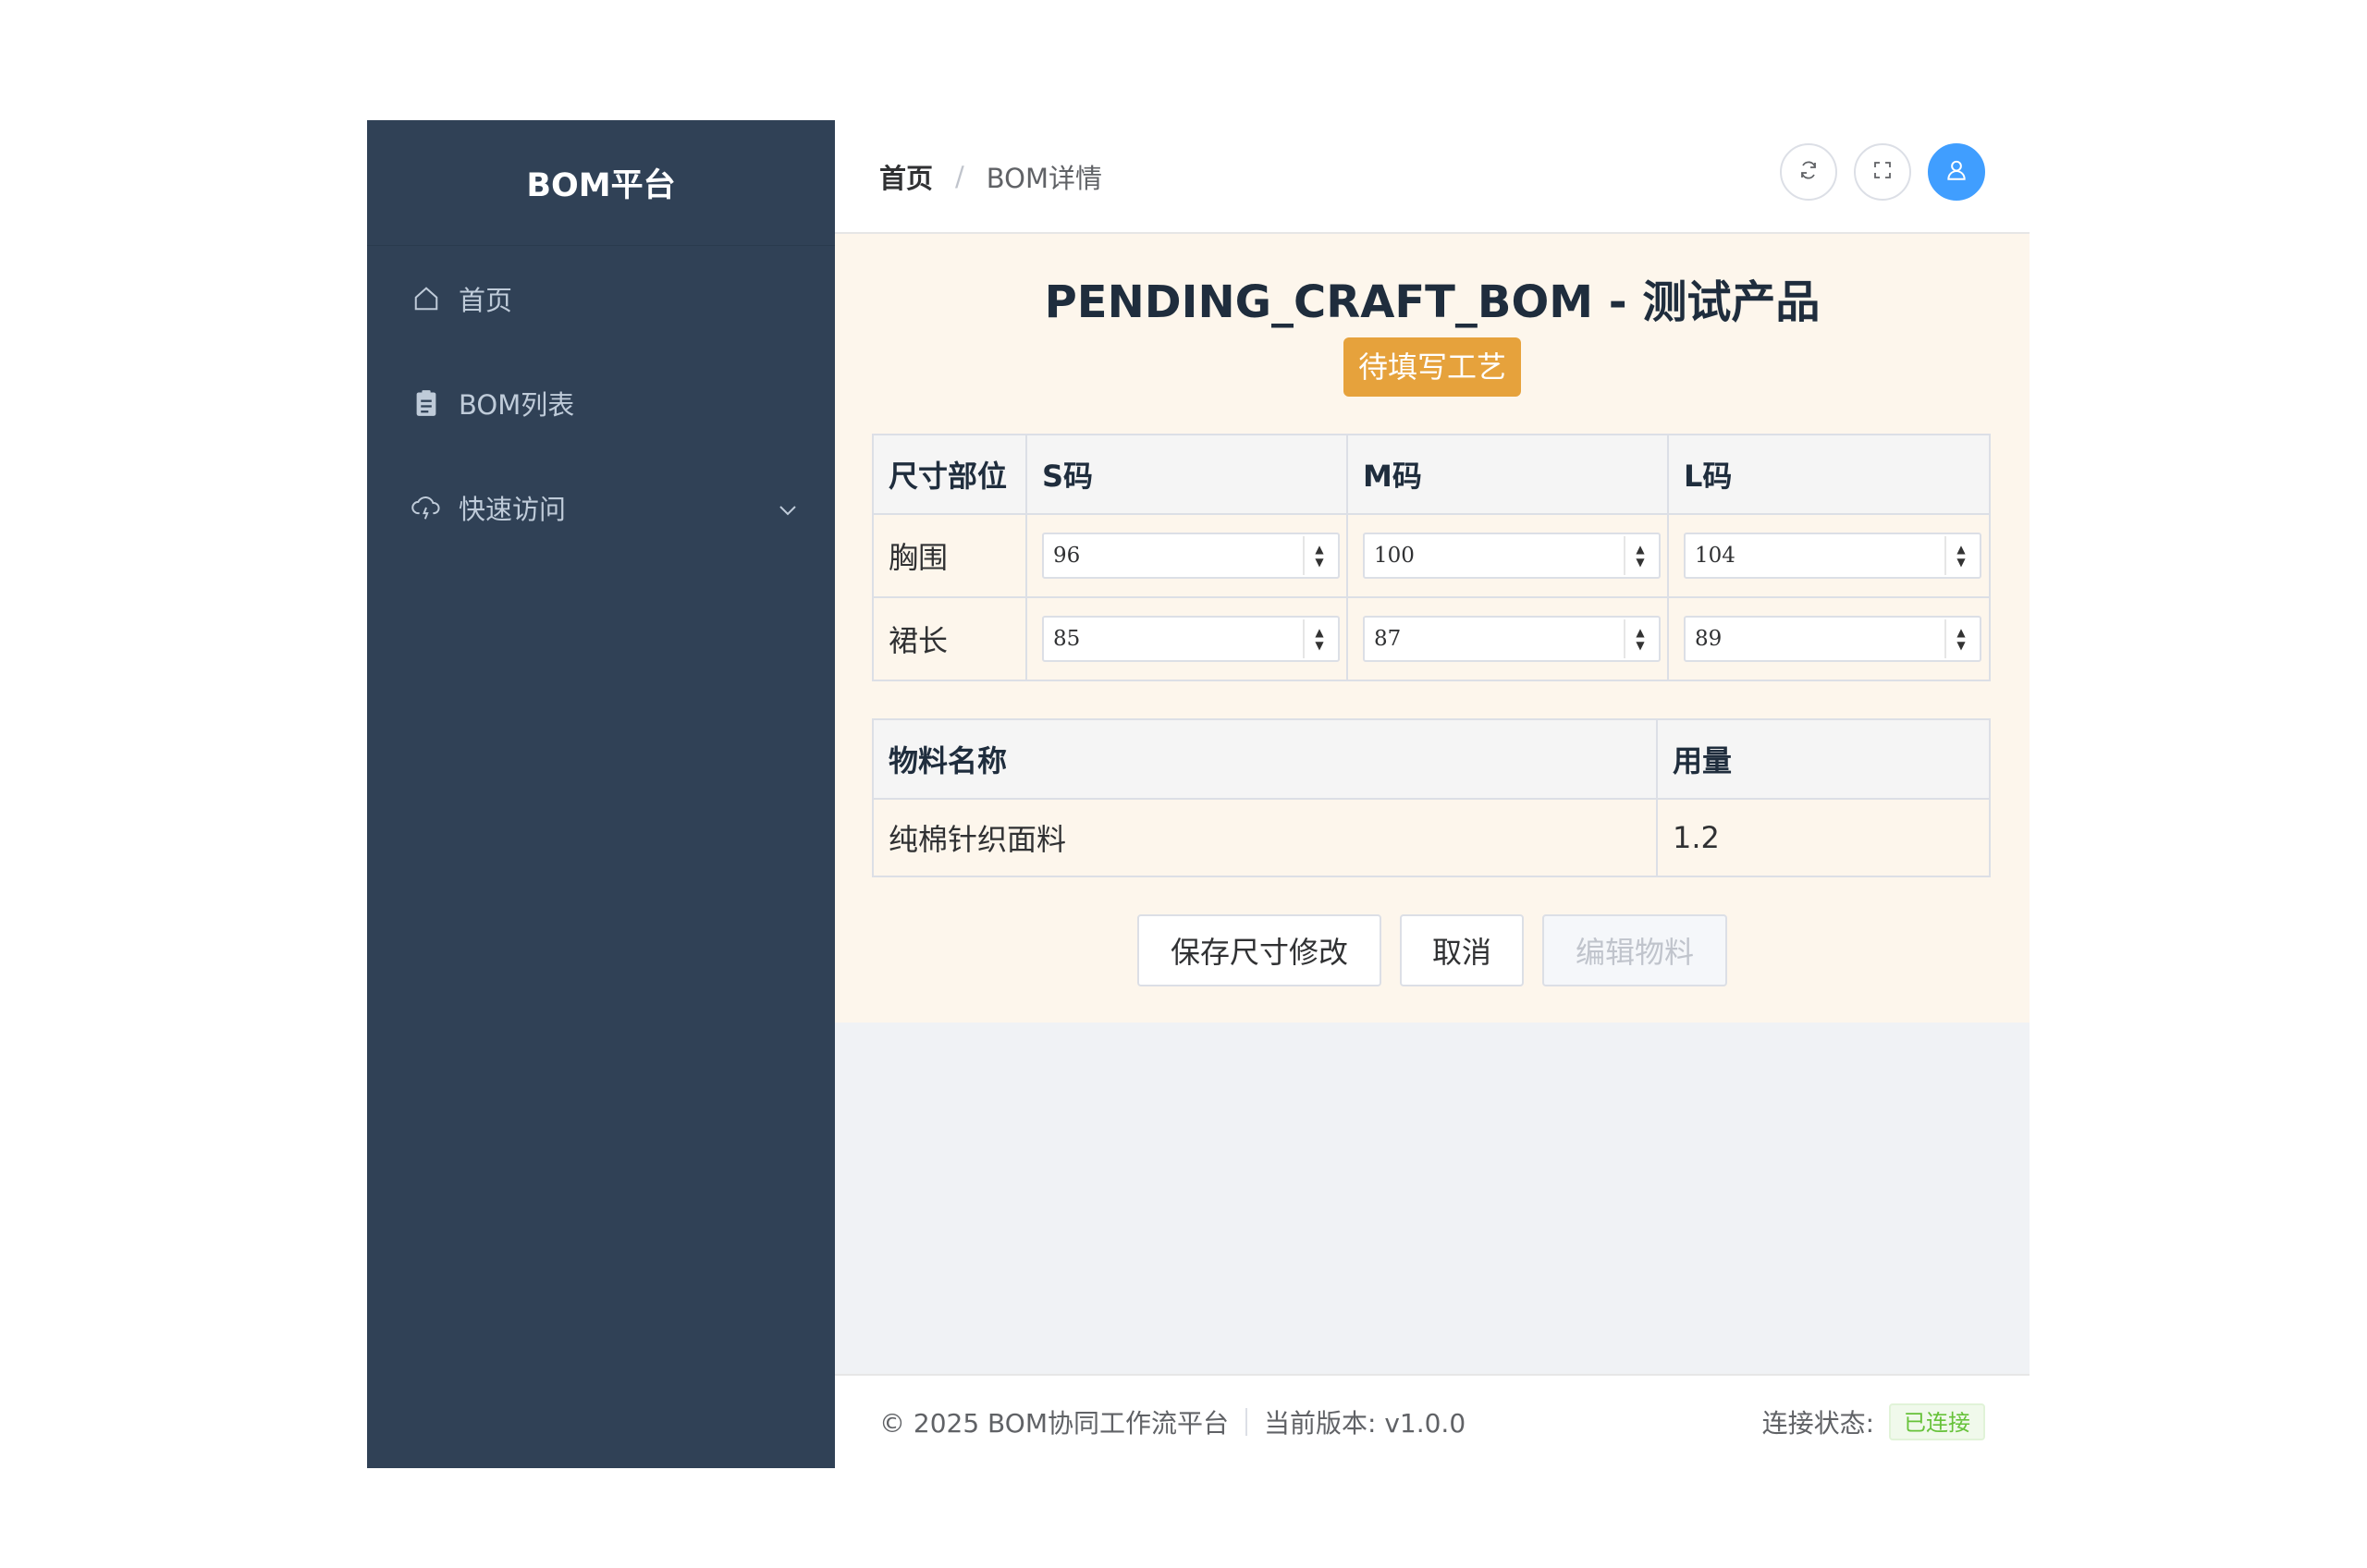  Describe the element at coordinates (1432, 177) in the screenshot. I see `top-header: 首页 / BOM详情` at that location.